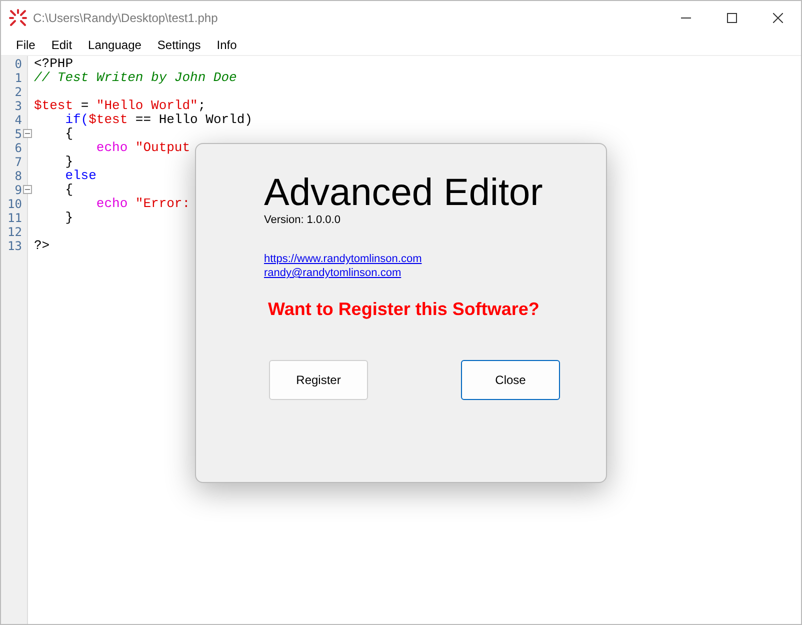 The image size is (802, 625). I want to click on code-line: <?PHP, so click(54, 63).